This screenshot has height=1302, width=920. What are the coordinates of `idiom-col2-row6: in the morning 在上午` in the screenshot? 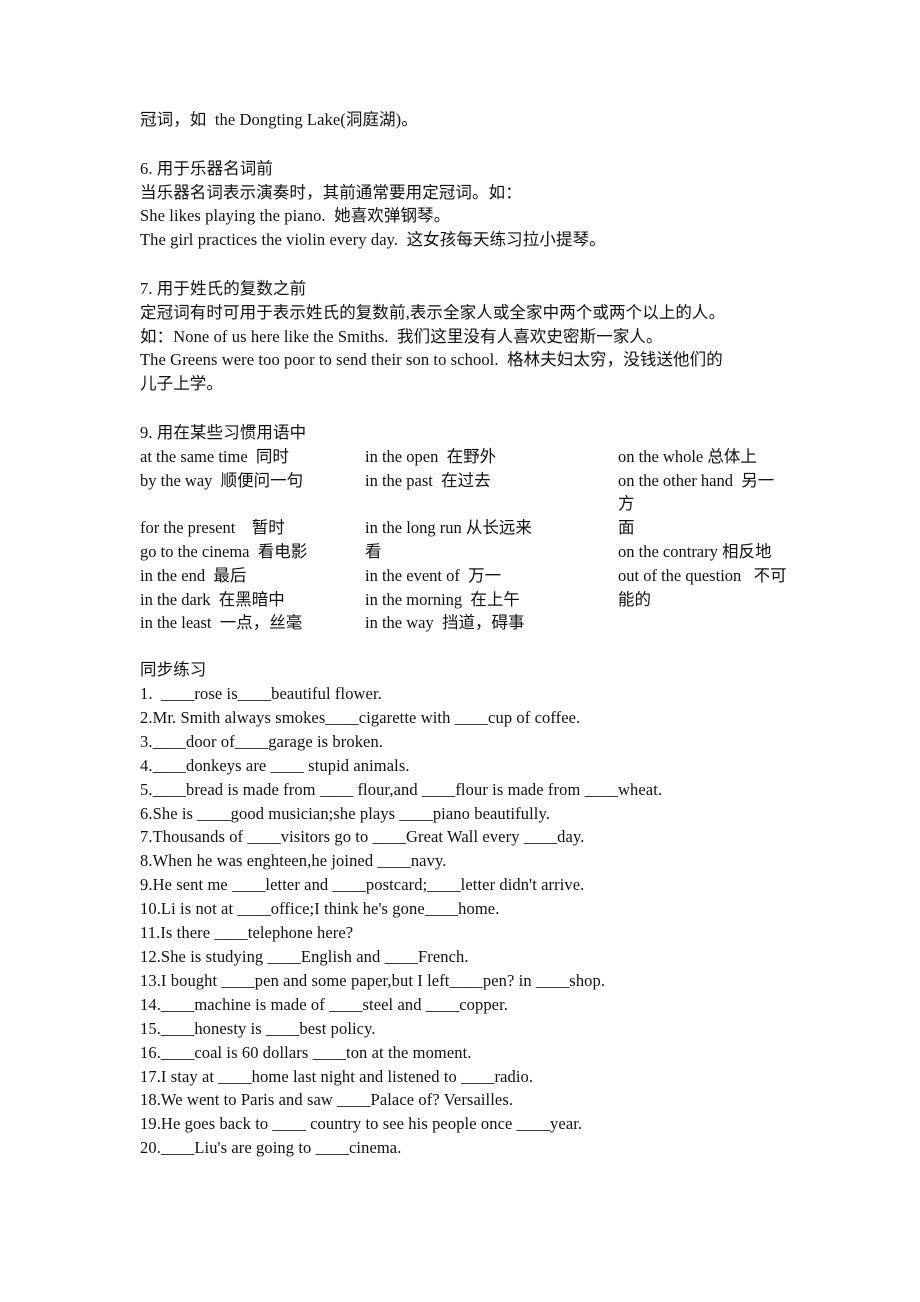 It's located at (442, 599).